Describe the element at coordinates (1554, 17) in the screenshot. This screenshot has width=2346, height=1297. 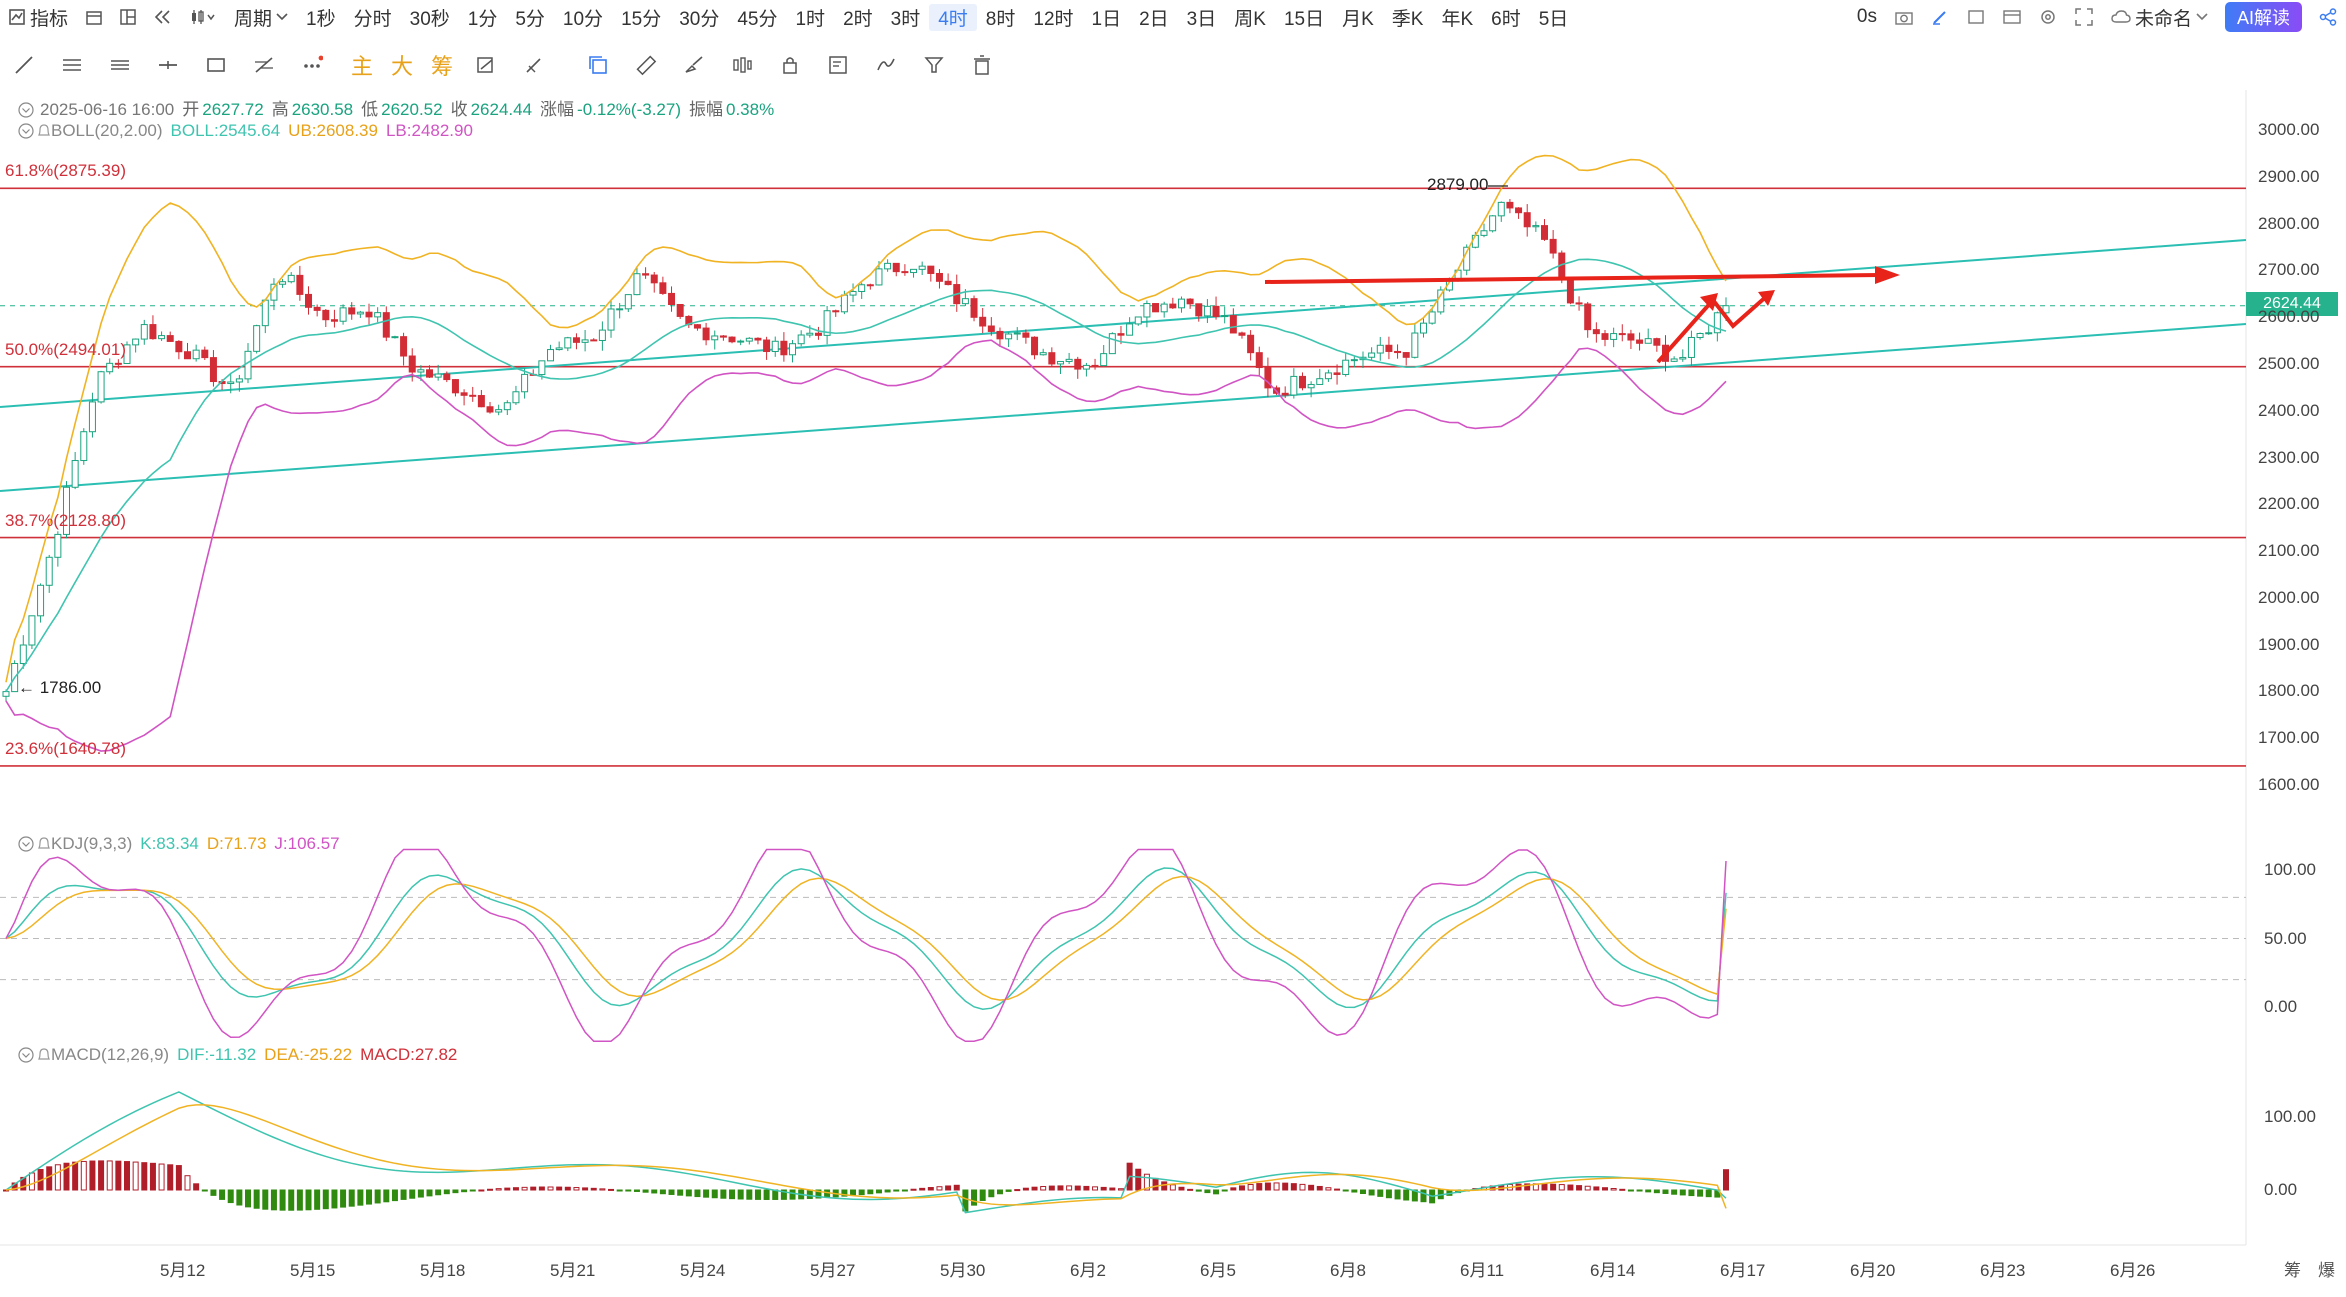
I see `timeframe-24: 5日` at that location.